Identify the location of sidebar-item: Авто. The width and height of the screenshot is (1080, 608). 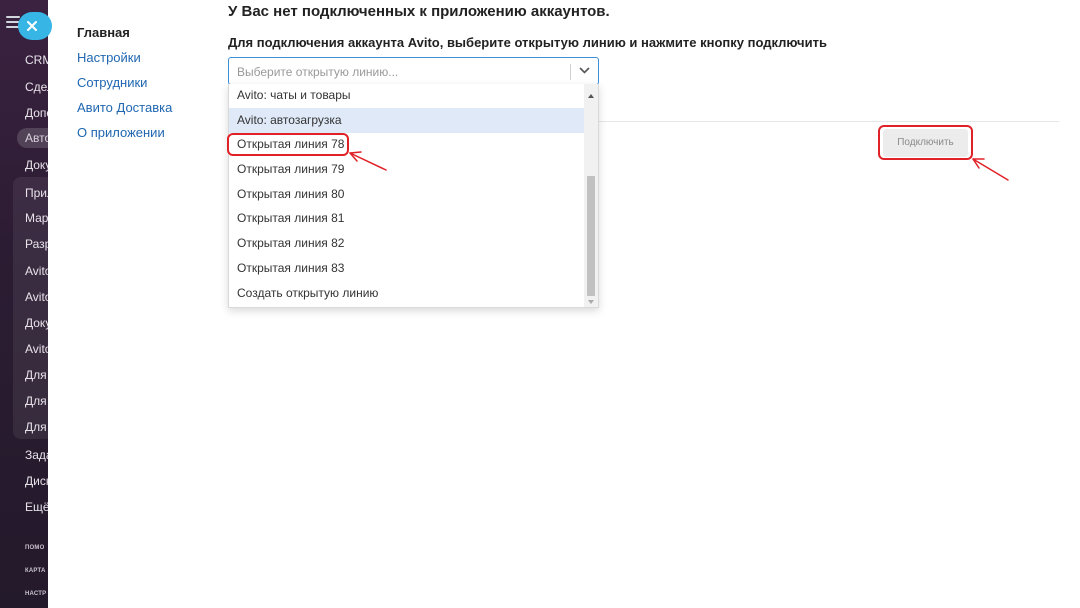
(32, 138).